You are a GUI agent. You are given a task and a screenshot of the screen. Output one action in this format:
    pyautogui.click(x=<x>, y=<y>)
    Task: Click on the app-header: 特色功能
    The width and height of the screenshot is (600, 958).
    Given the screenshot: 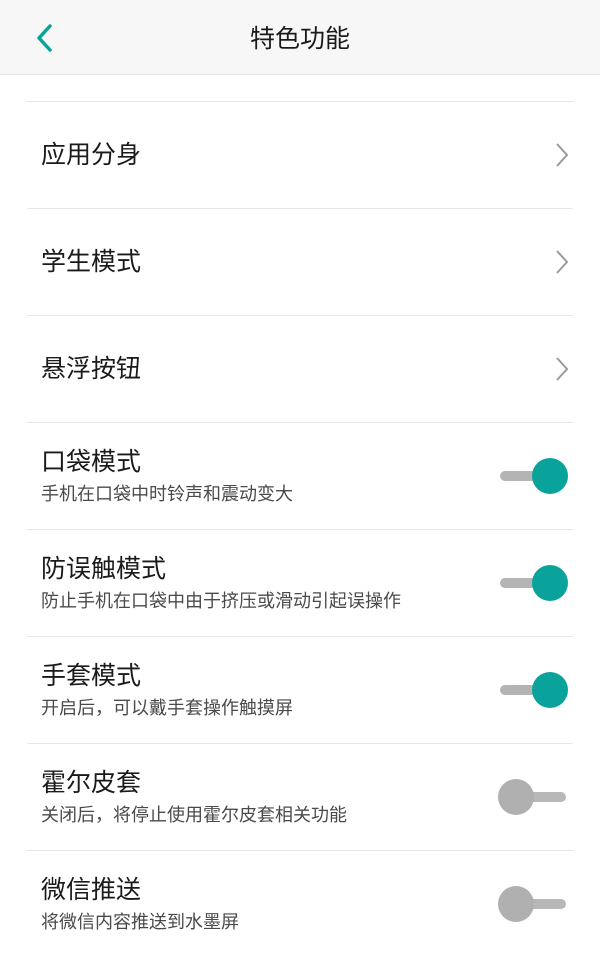 What is the action you would take?
    pyautogui.click(x=300, y=37)
    